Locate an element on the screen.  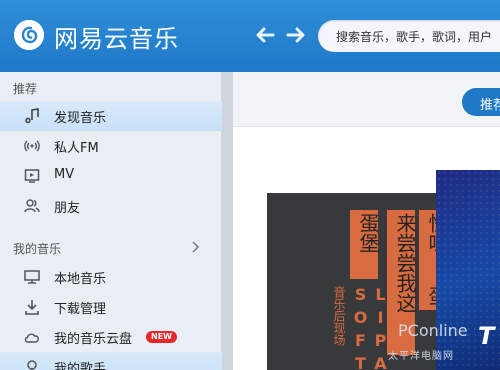
sidebar-item-my-singers: 我的歌手 is located at coordinates (111, 361).